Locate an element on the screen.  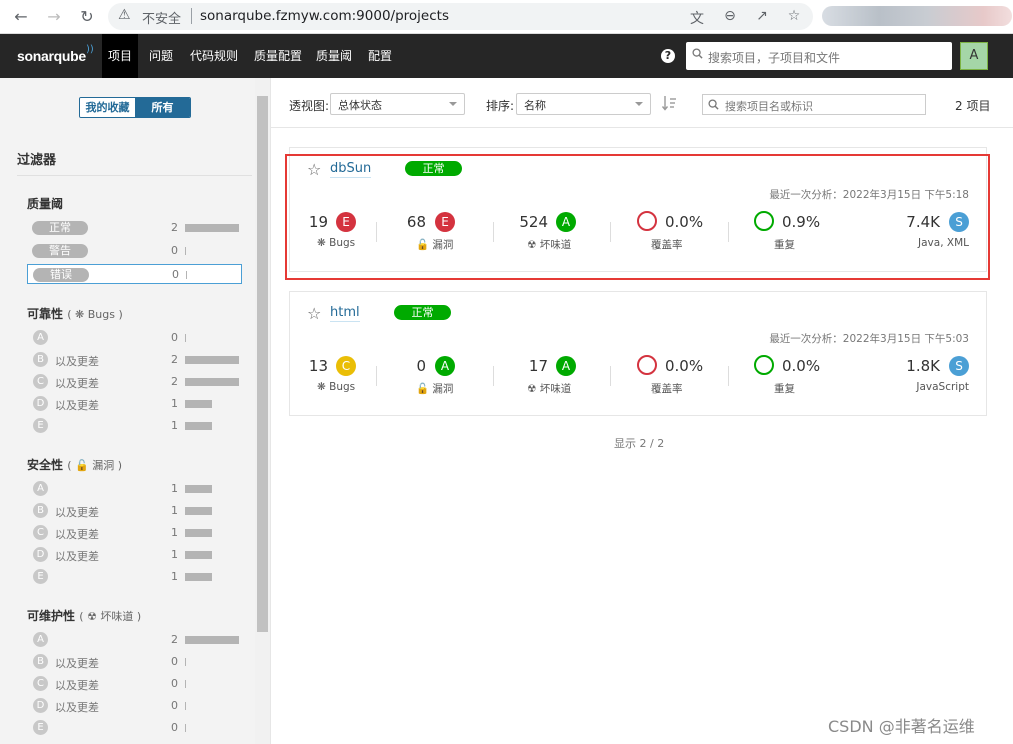
facet-row-maintainability: E0 is located at coordinates (134, 728).